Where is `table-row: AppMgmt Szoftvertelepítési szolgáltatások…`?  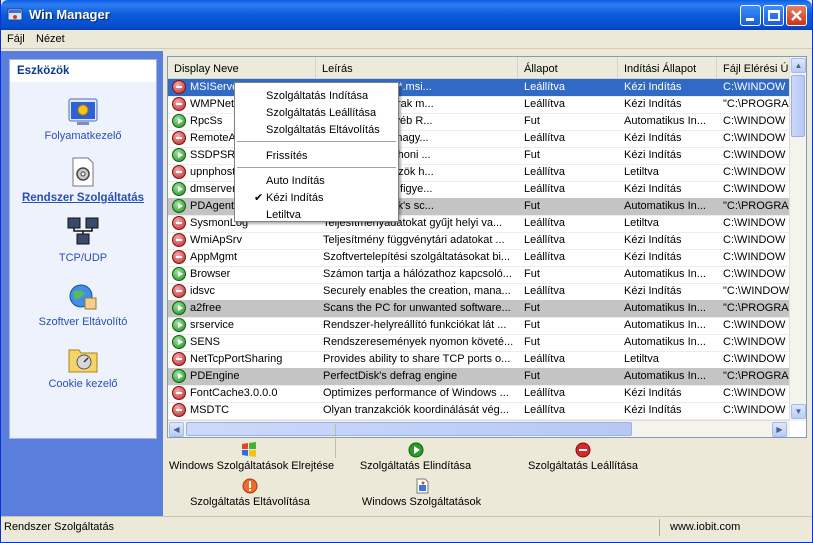
table-row: AppMgmt Szoftvertelepítési szolgáltatások… is located at coordinates (479, 257).